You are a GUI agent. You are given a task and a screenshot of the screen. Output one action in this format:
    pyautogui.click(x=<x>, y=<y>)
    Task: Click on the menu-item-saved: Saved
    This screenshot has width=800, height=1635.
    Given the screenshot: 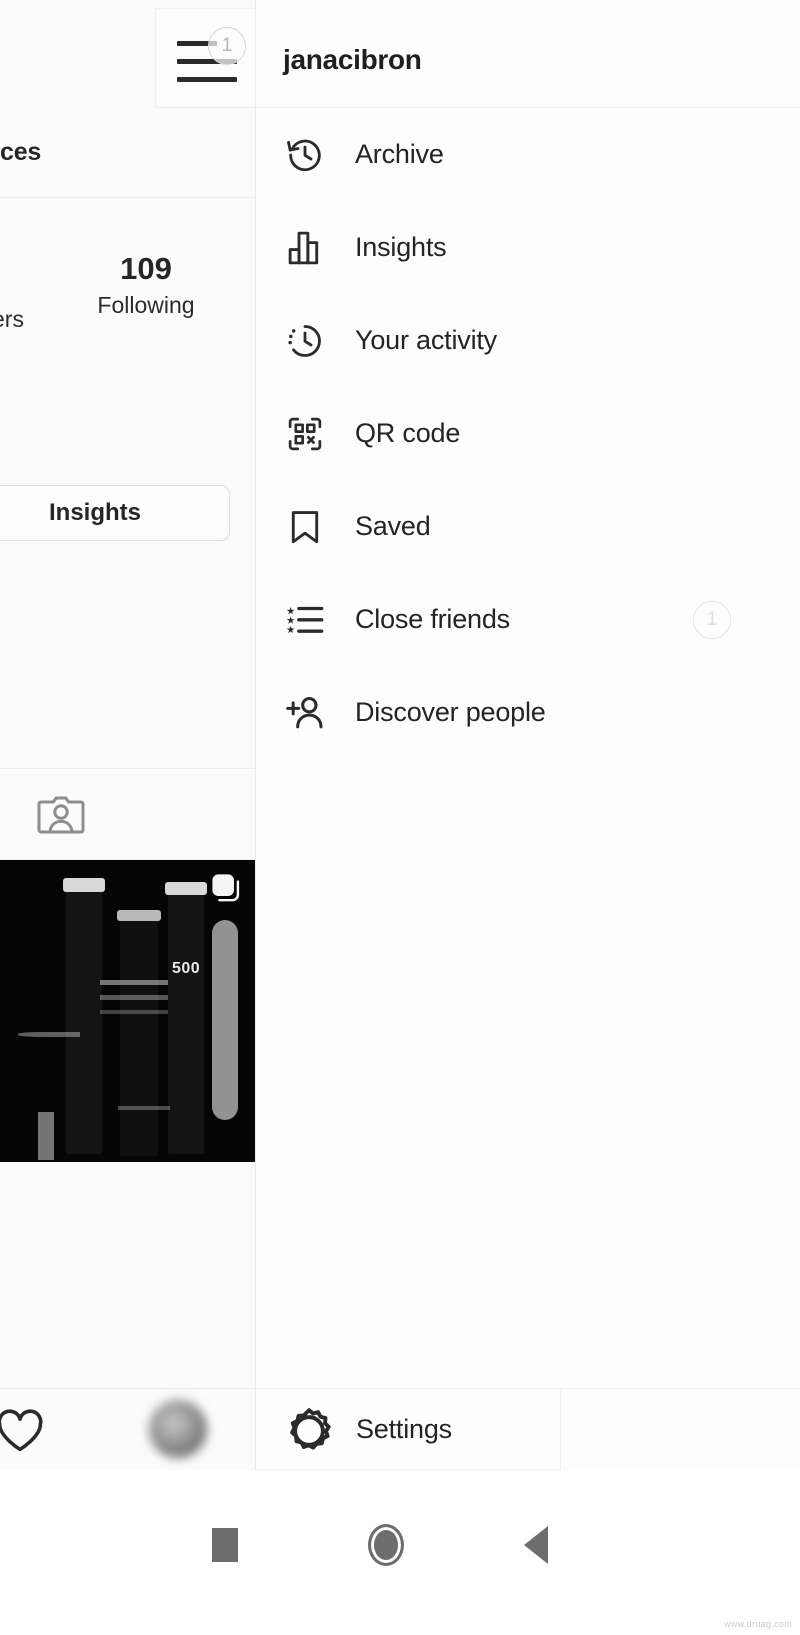 What is the action you would take?
    pyautogui.click(x=528, y=526)
    